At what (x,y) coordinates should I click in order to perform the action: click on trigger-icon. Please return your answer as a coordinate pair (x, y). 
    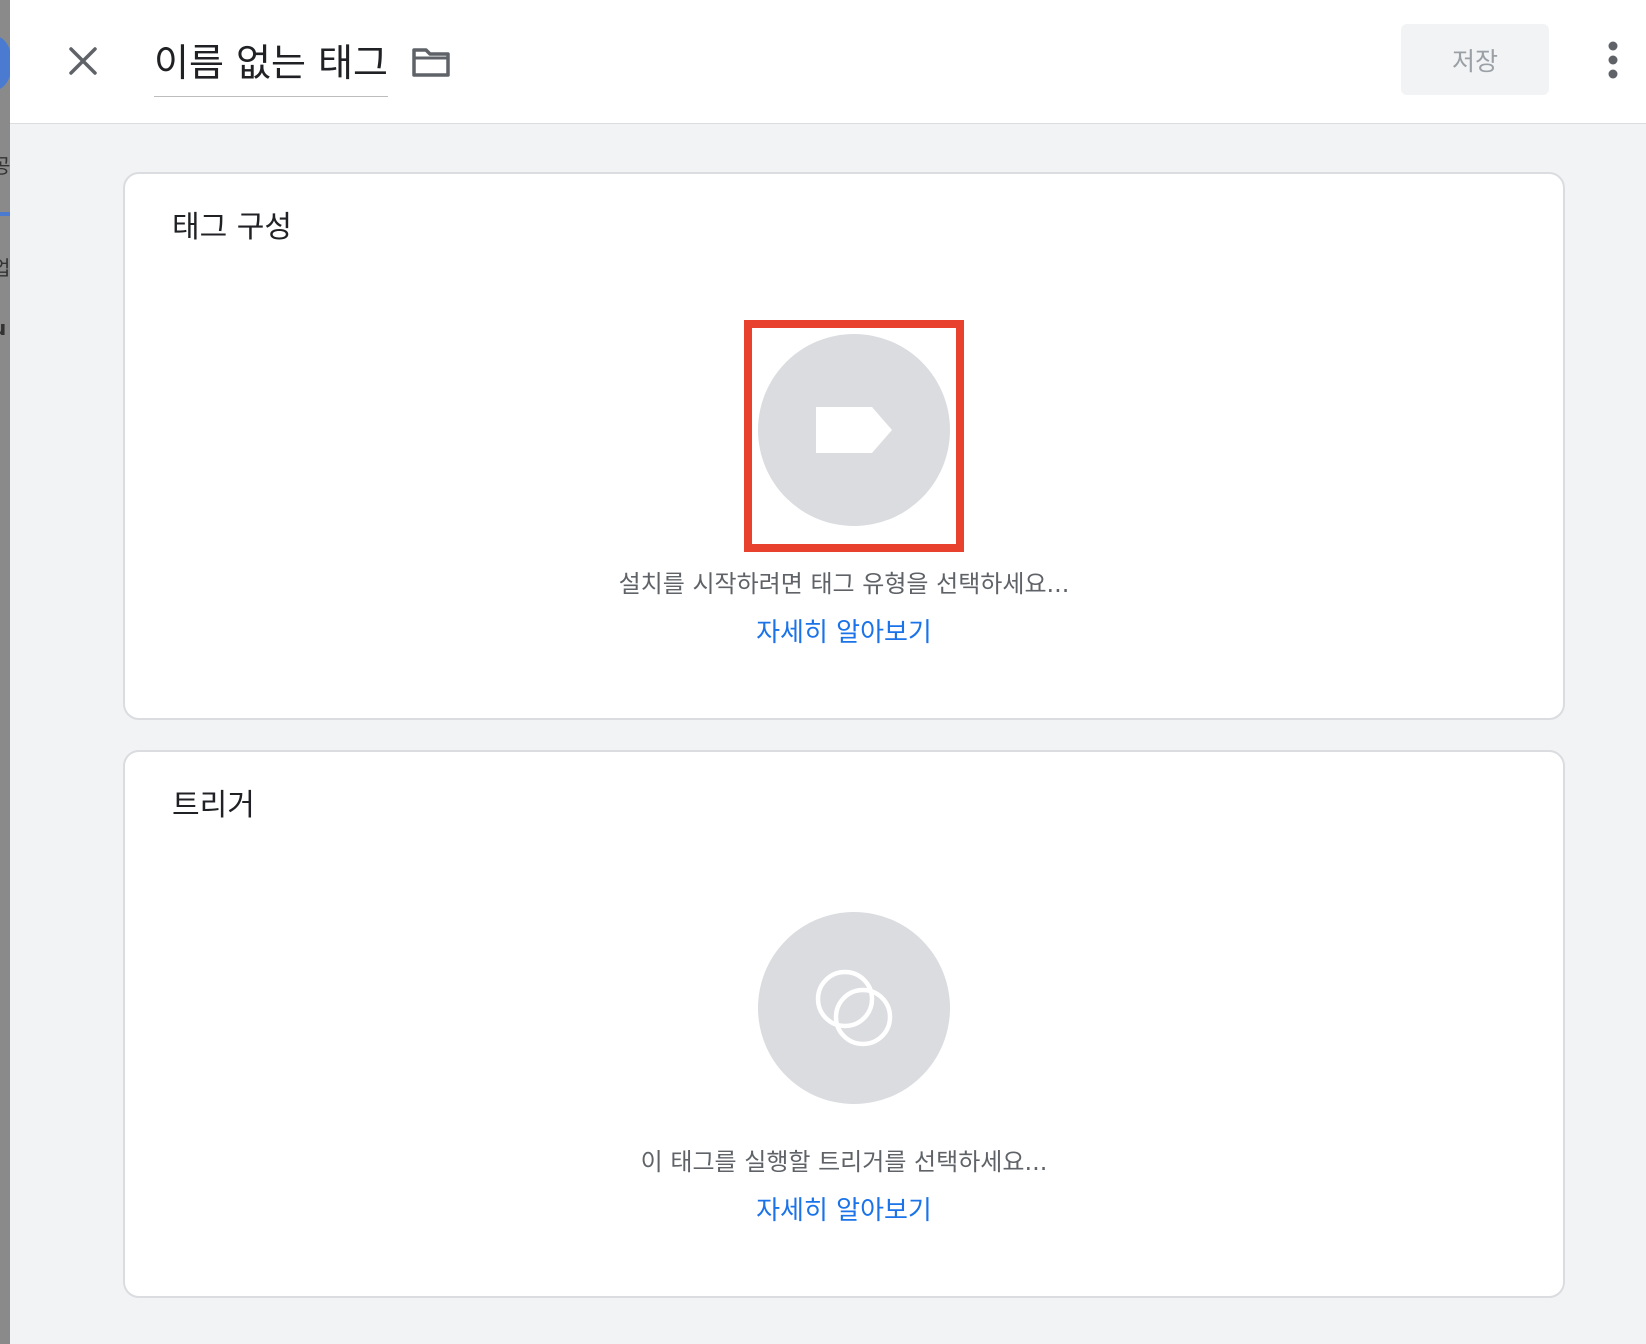
    Looking at the image, I should click on (854, 1008).